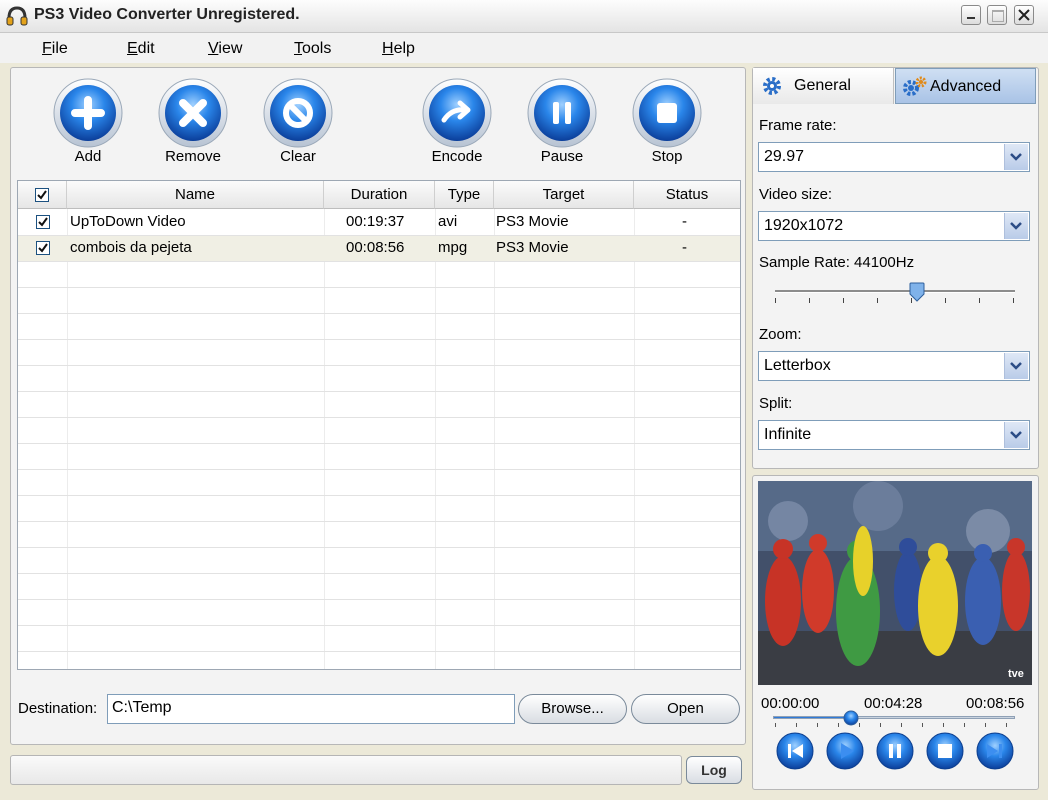 The width and height of the screenshot is (1048, 800). I want to click on pause-icon, so click(562, 113).